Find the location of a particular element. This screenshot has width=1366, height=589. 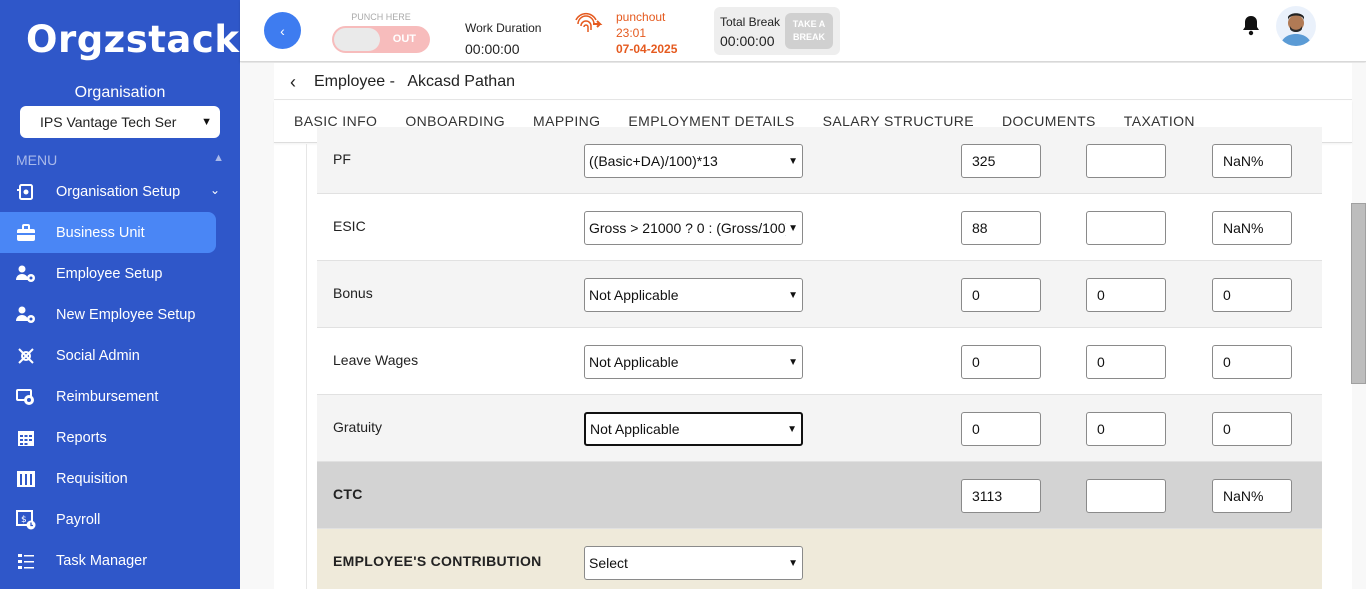

punchout-time: 23:01 is located at coordinates (631, 33).